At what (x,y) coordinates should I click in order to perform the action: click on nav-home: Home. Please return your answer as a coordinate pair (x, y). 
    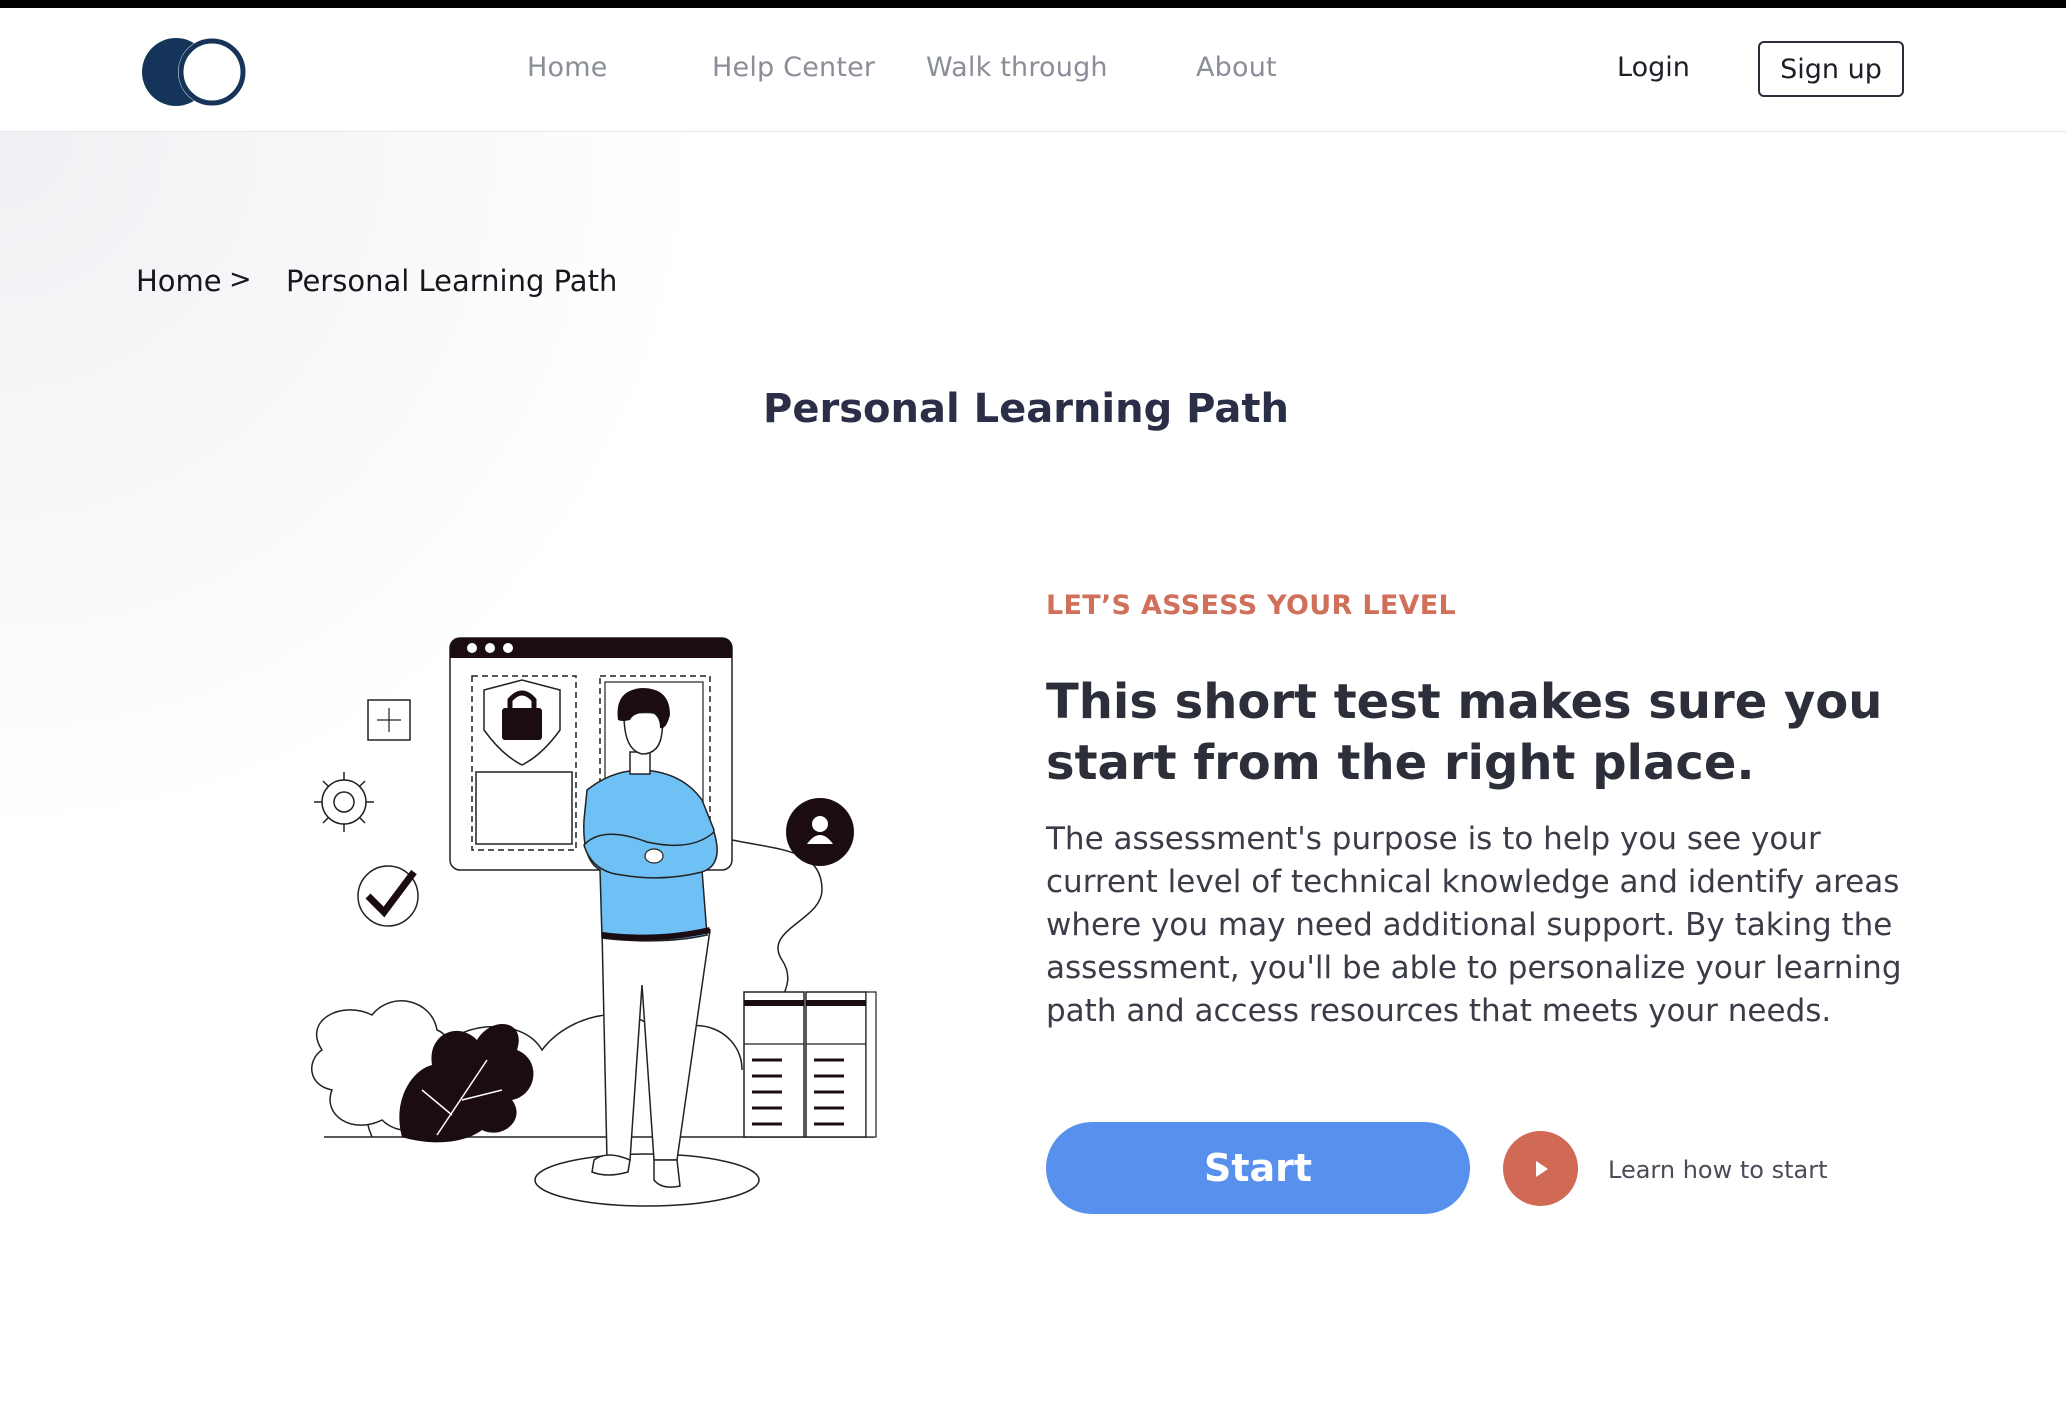
    Looking at the image, I should click on (567, 67).